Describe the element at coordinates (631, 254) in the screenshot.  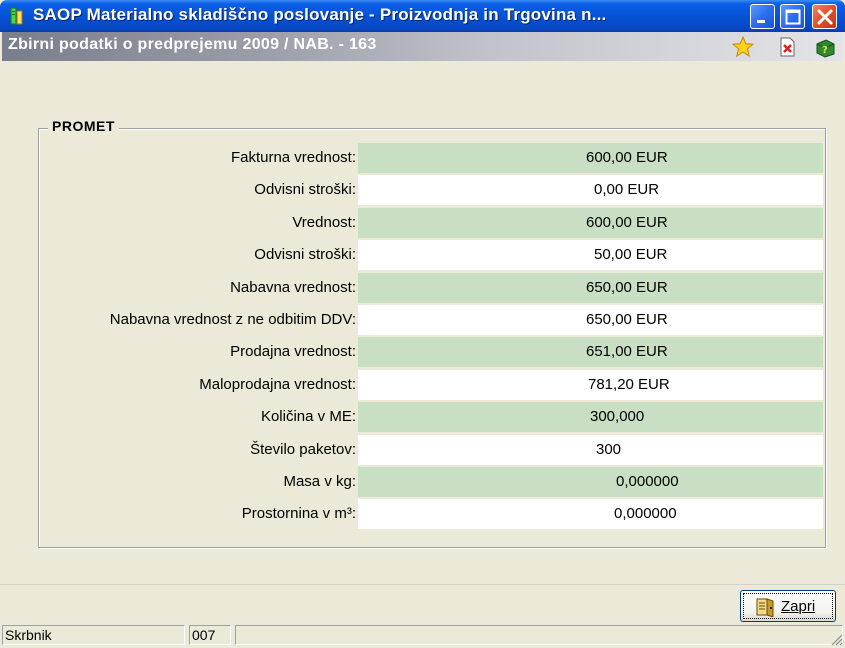
I see `row-value: 50,00 EUR` at that location.